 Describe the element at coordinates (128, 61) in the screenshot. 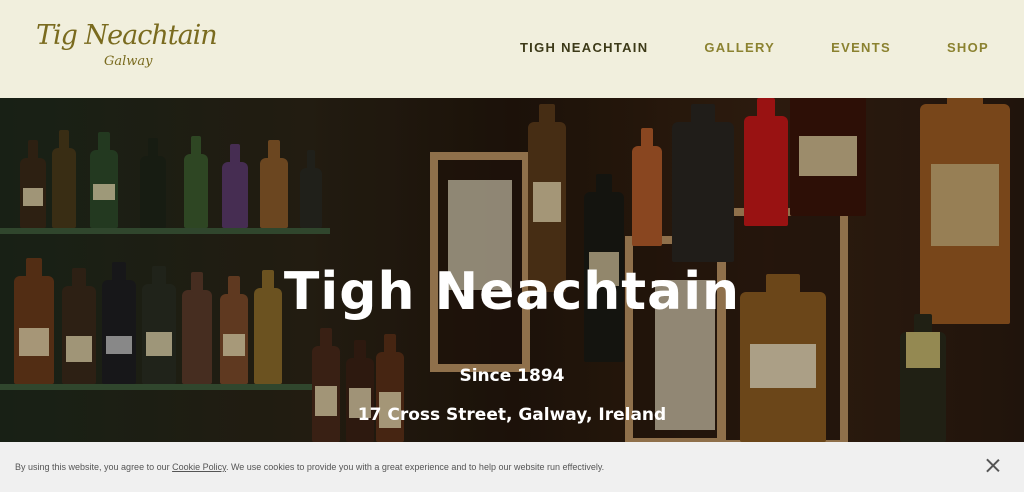

I see `logo-subtitle: Galway` at that location.